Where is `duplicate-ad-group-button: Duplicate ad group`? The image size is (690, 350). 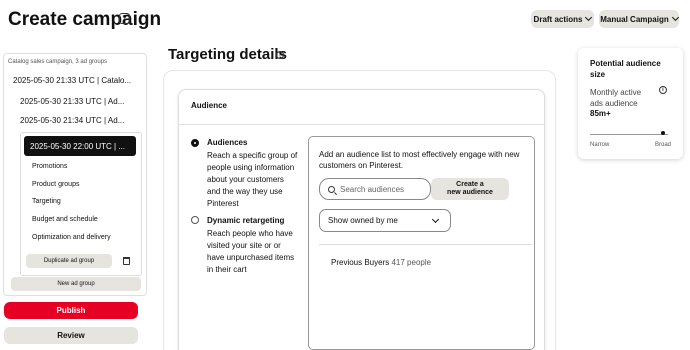 duplicate-ad-group-button: Duplicate ad group is located at coordinates (69, 261).